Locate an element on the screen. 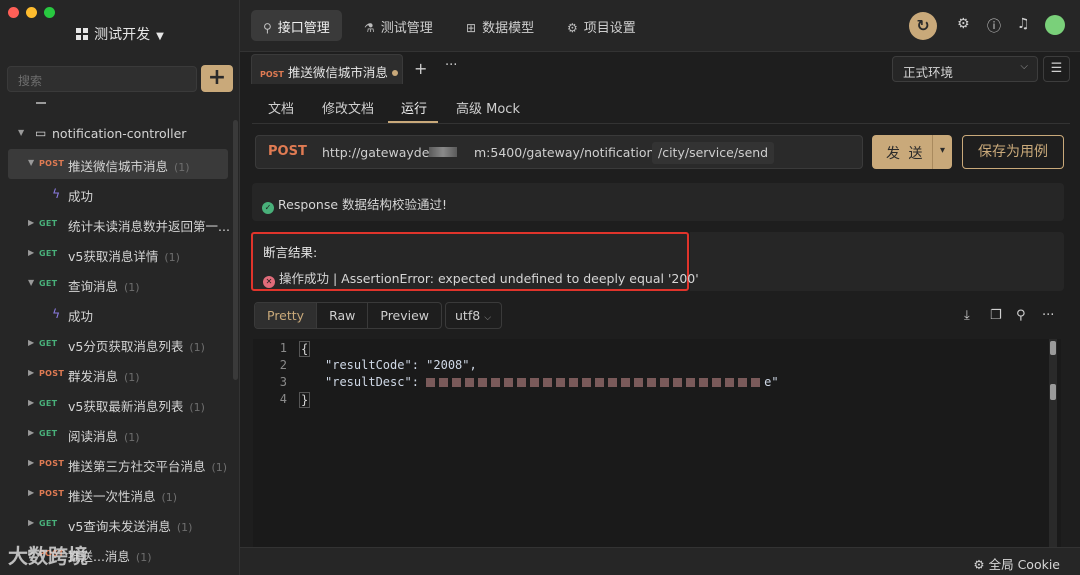  search-input: 搜索 is located at coordinates (102, 79).